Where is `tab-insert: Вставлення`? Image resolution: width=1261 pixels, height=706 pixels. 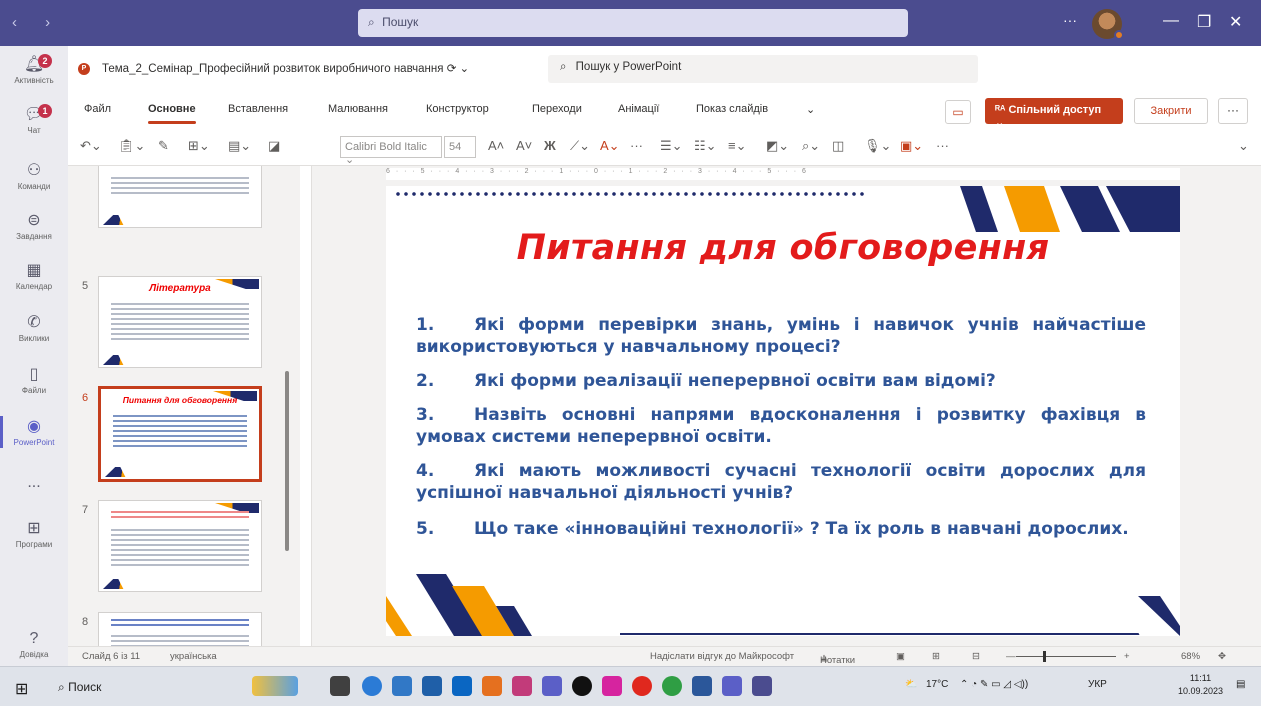 tab-insert: Вставлення is located at coordinates (258, 109).